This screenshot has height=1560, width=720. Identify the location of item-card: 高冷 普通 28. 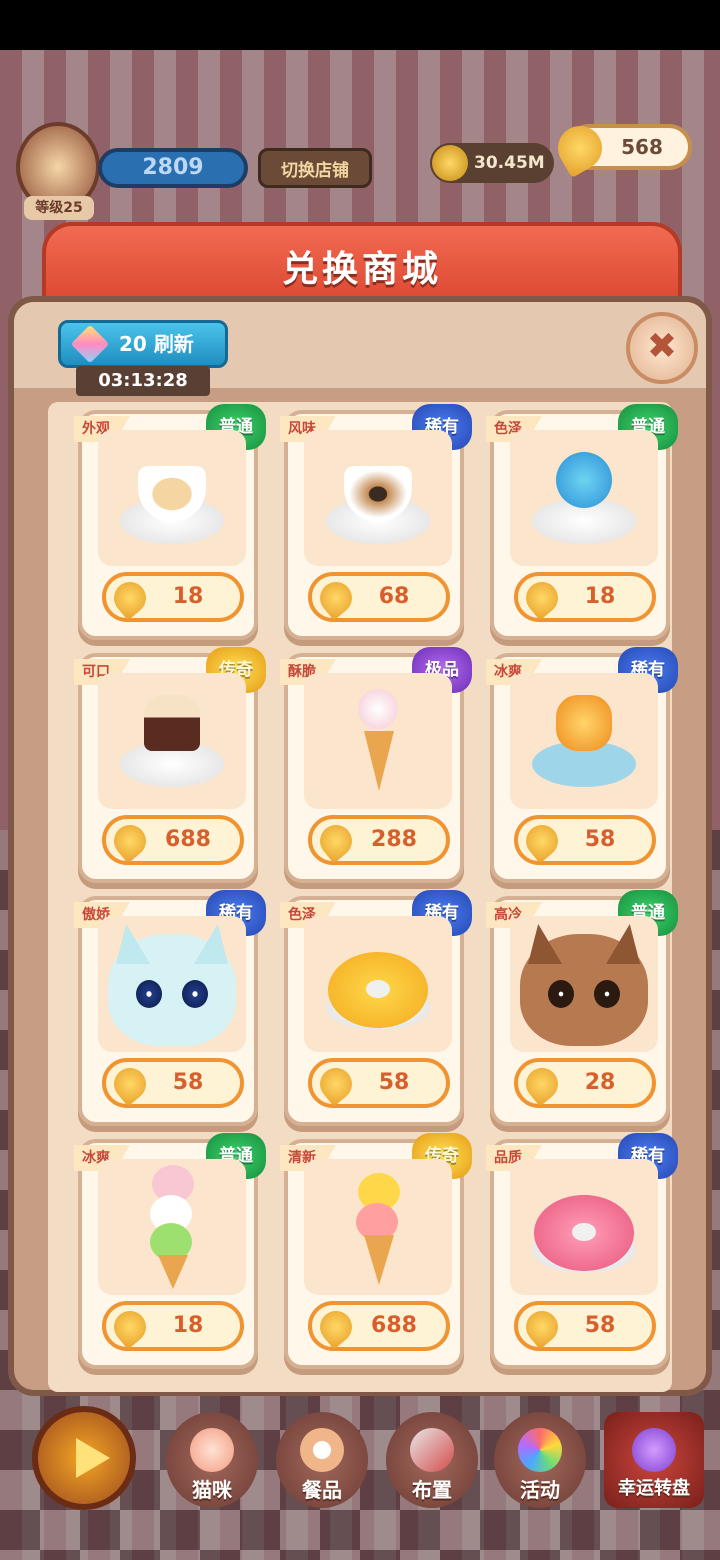
(582, 1008).